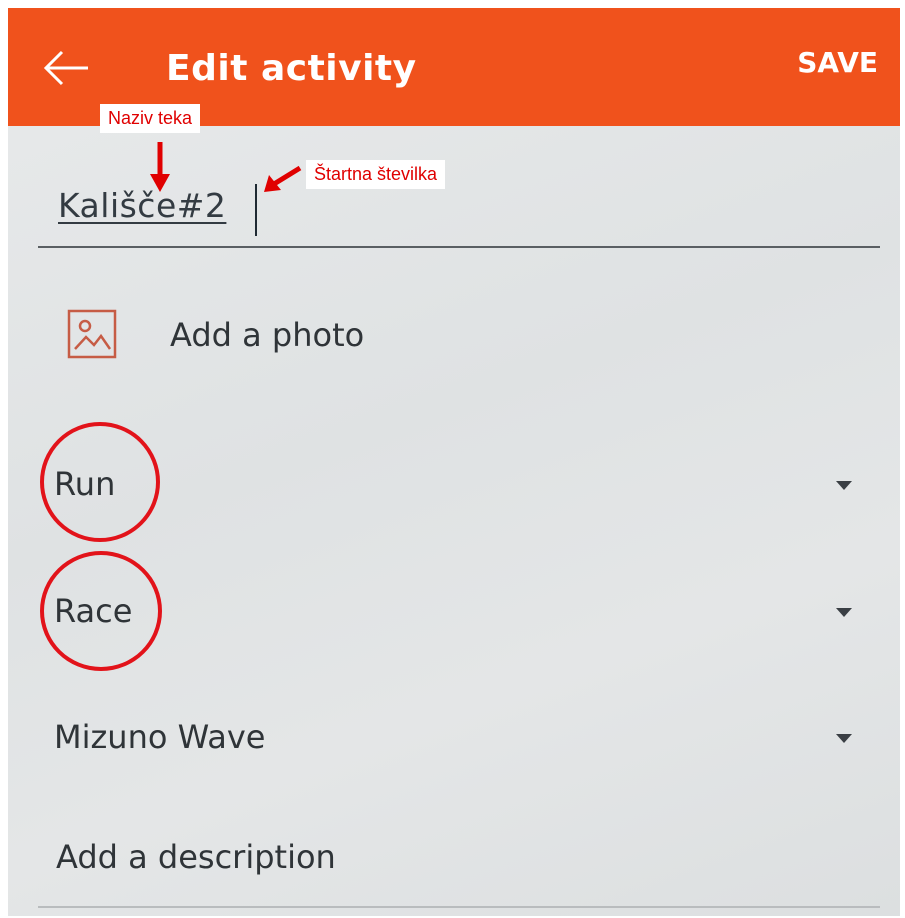 This screenshot has height=918, width=905. Describe the element at coordinates (837, 62) in the screenshot. I see `save-button: SAVE` at that location.